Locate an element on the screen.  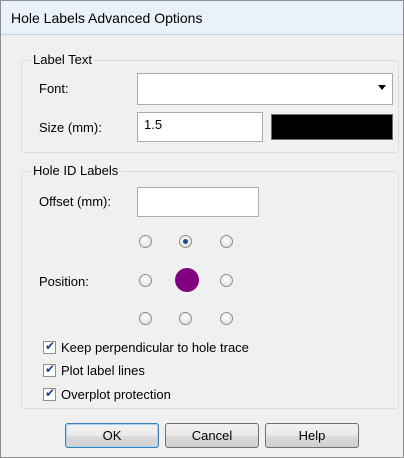
keep-perpendicular-label: Keep perpendicular to hole trace is located at coordinates (155, 347).